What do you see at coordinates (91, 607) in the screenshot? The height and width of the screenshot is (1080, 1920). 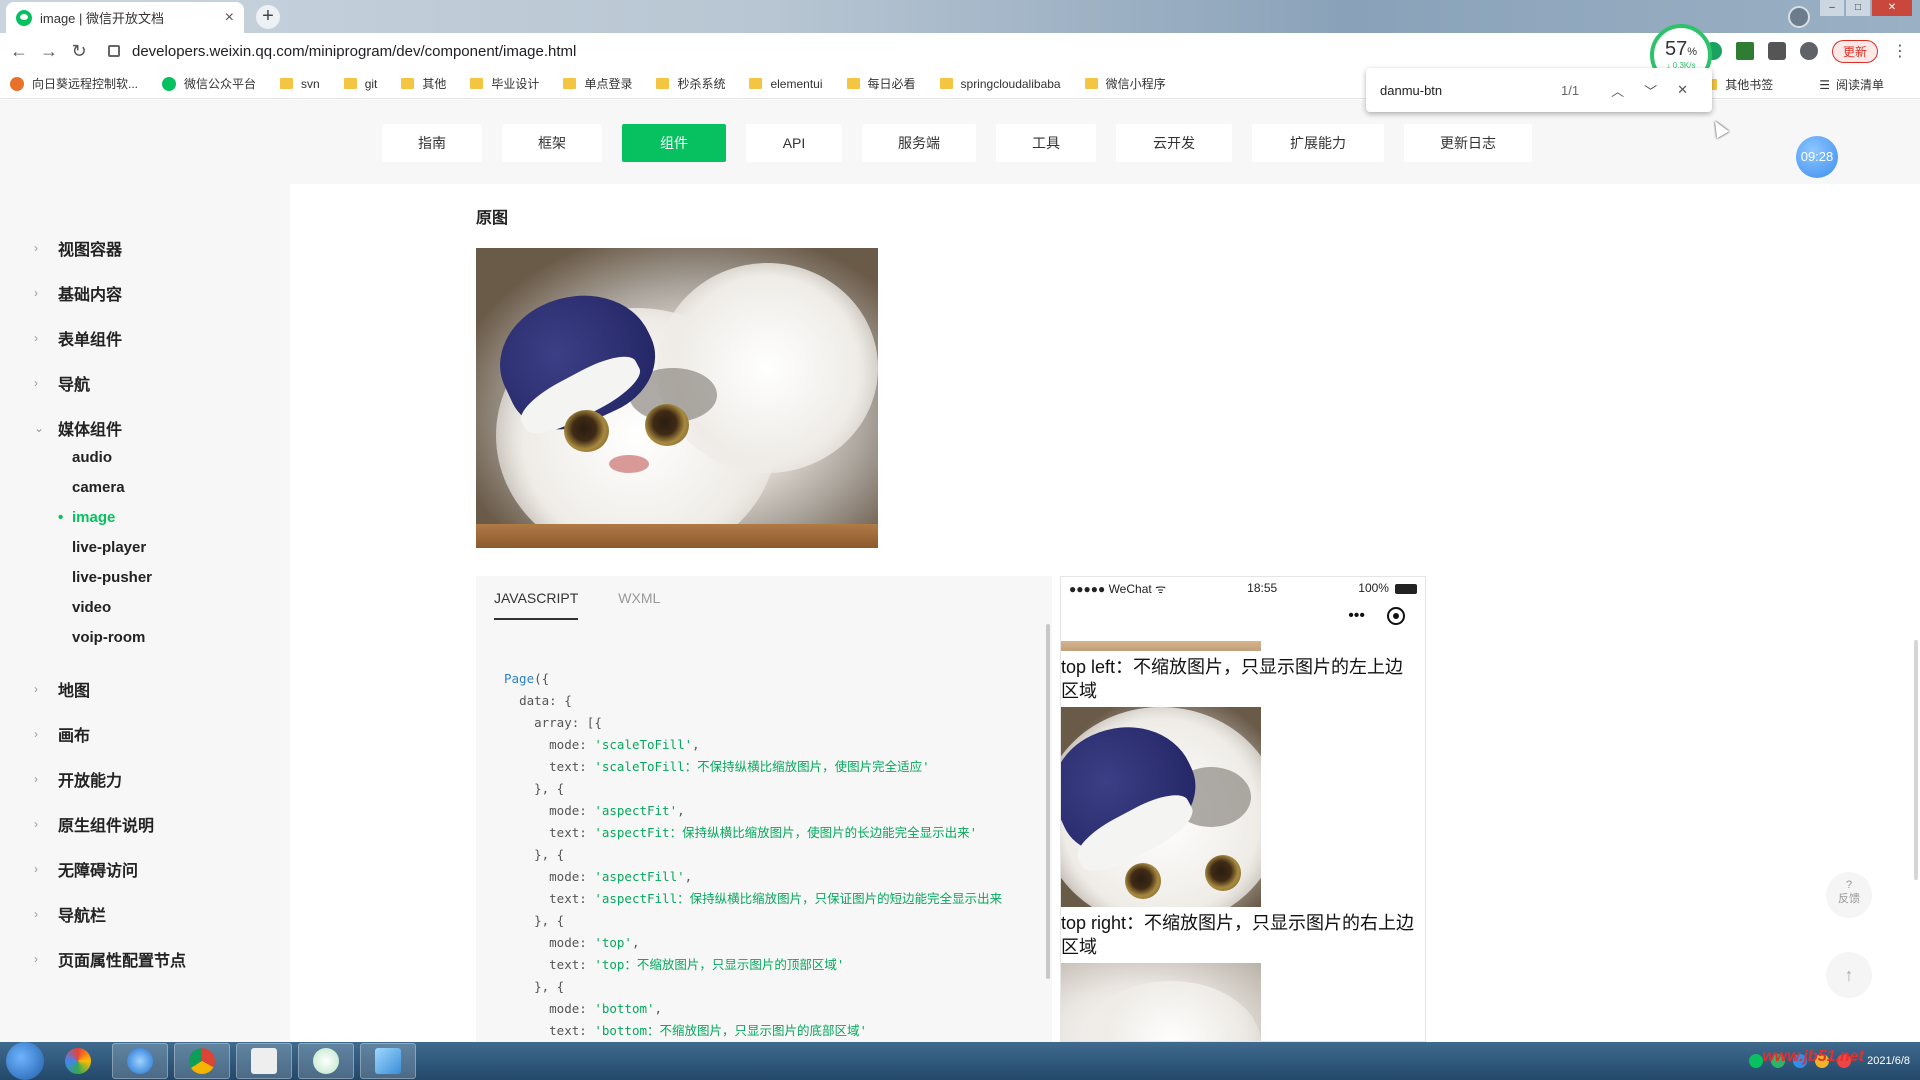 I see `sidebar-sub-video: video` at bounding box center [91, 607].